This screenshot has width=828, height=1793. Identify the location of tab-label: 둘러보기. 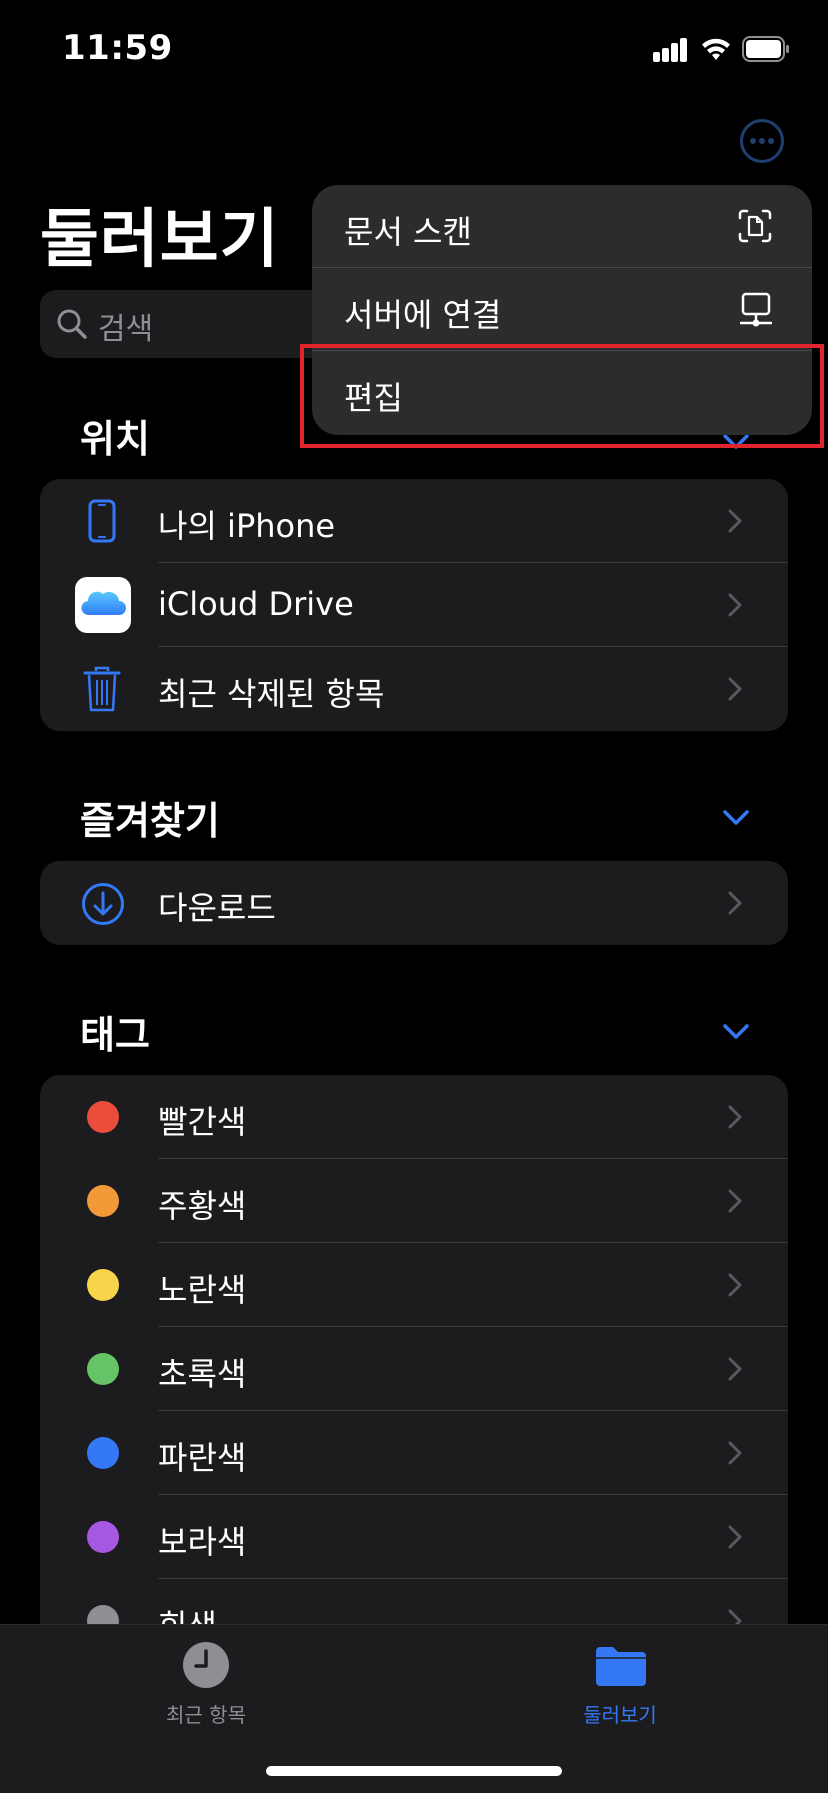
(620, 1715).